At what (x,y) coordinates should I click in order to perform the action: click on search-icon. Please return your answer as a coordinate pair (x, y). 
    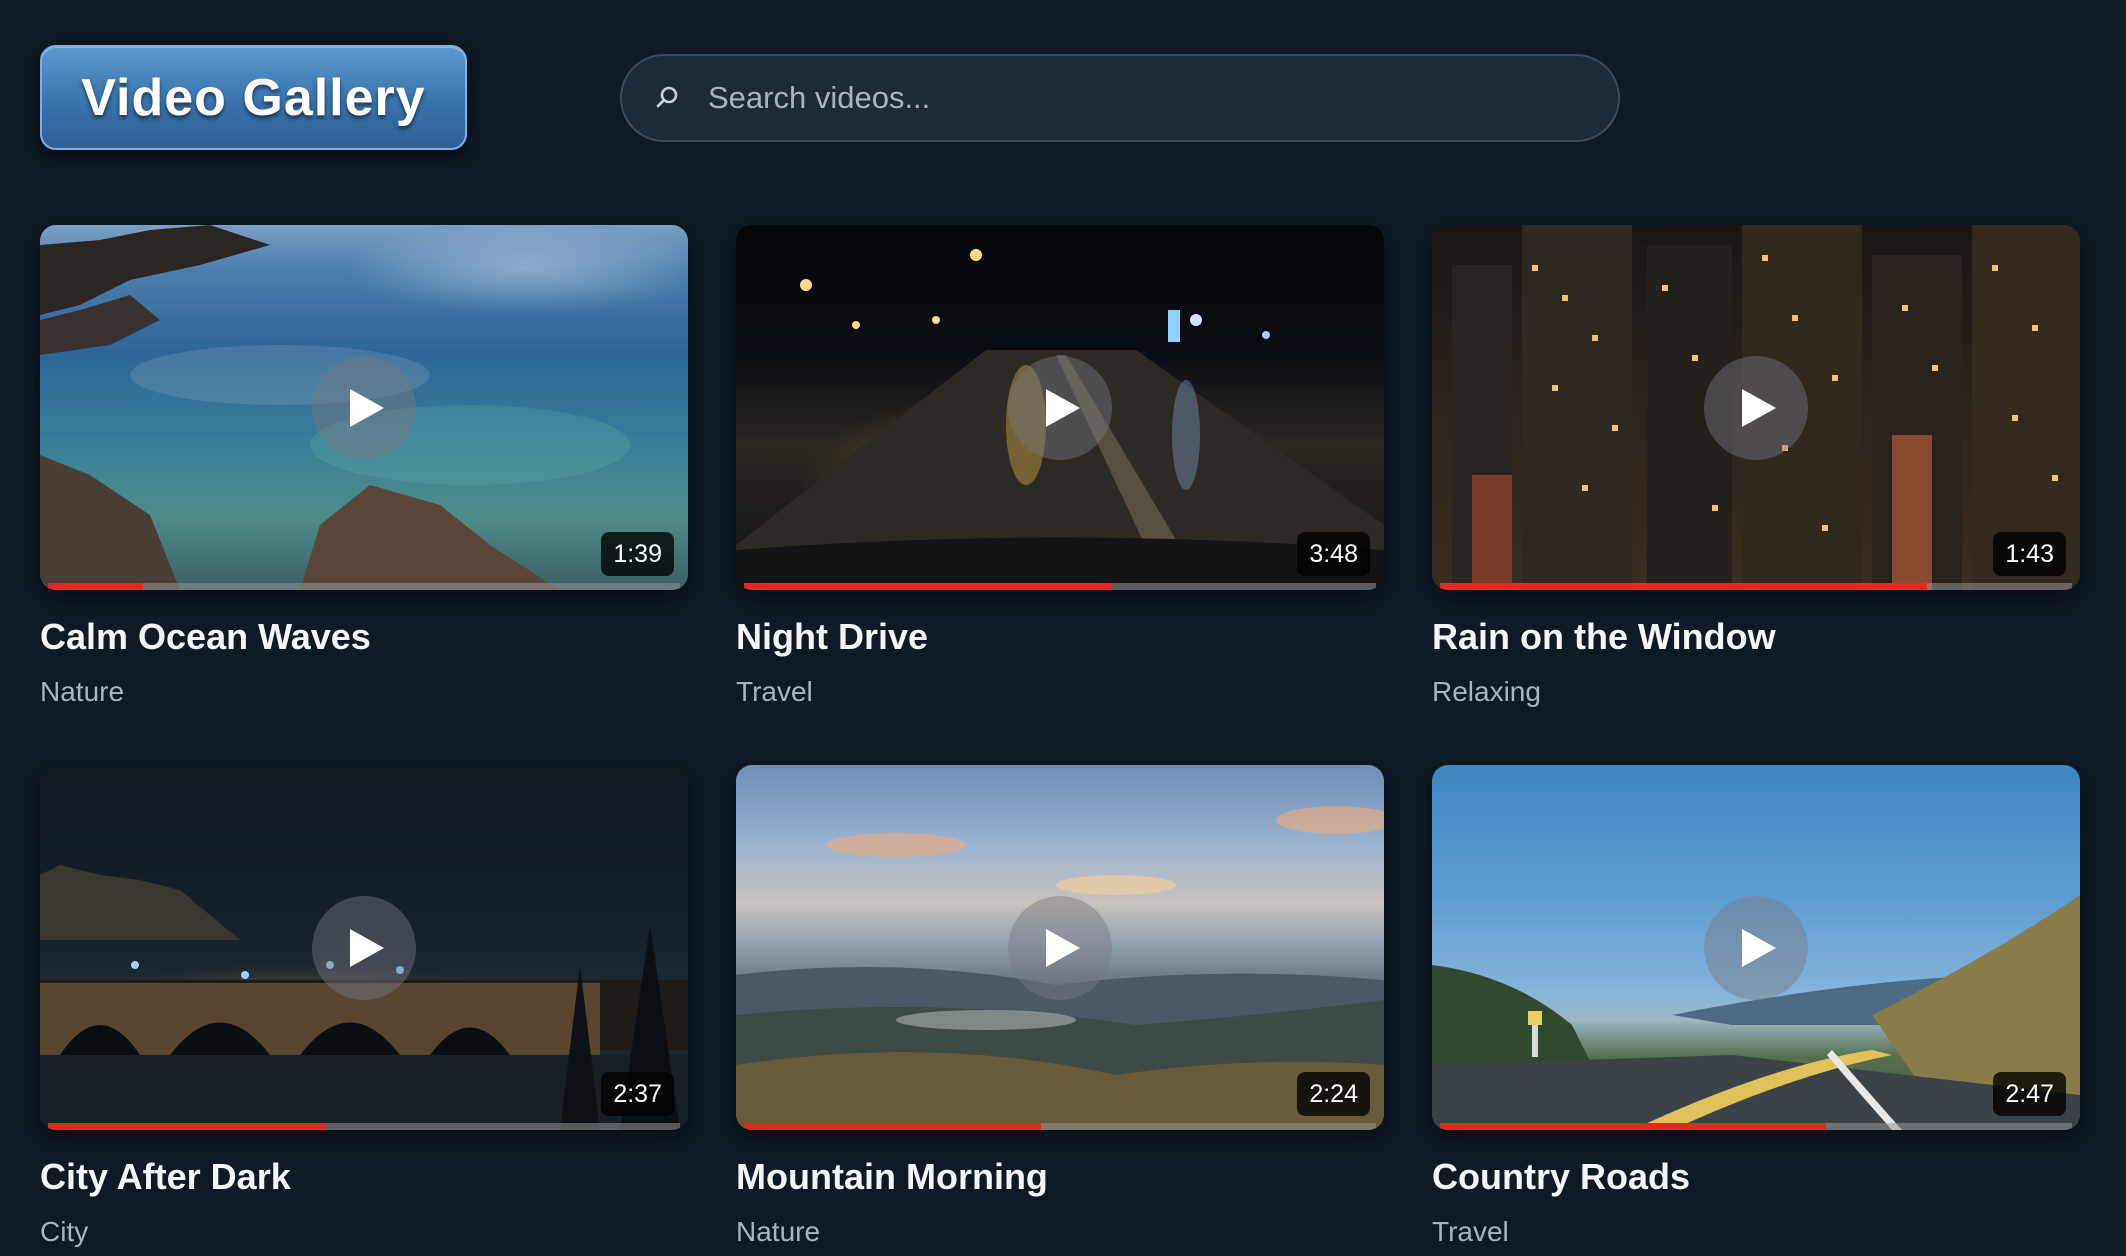
    Looking at the image, I should click on (668, 98).